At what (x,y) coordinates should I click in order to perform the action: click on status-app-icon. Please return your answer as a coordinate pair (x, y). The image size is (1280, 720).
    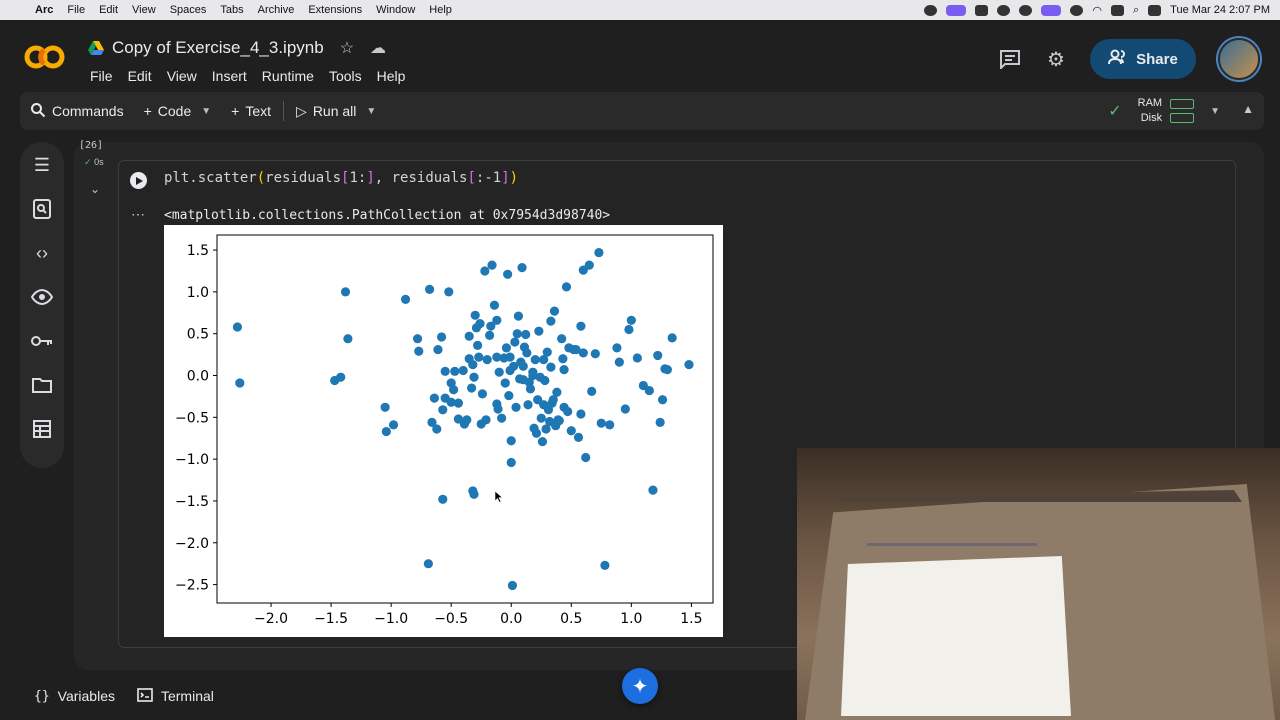
    Looking at the image, I should click on (931, 10).